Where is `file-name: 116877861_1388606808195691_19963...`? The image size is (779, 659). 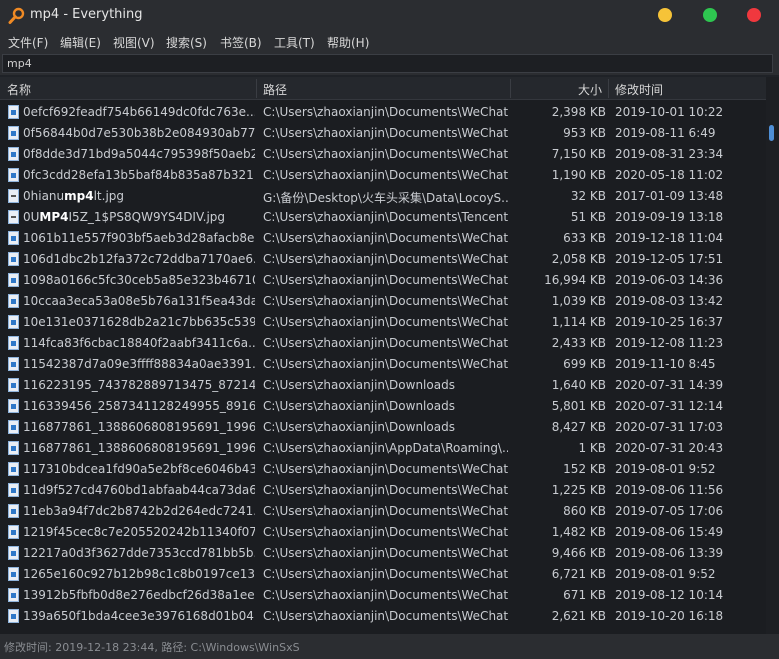 file-name: 116877861_1388606808195691_19963... is located at coordinates (139, 448).